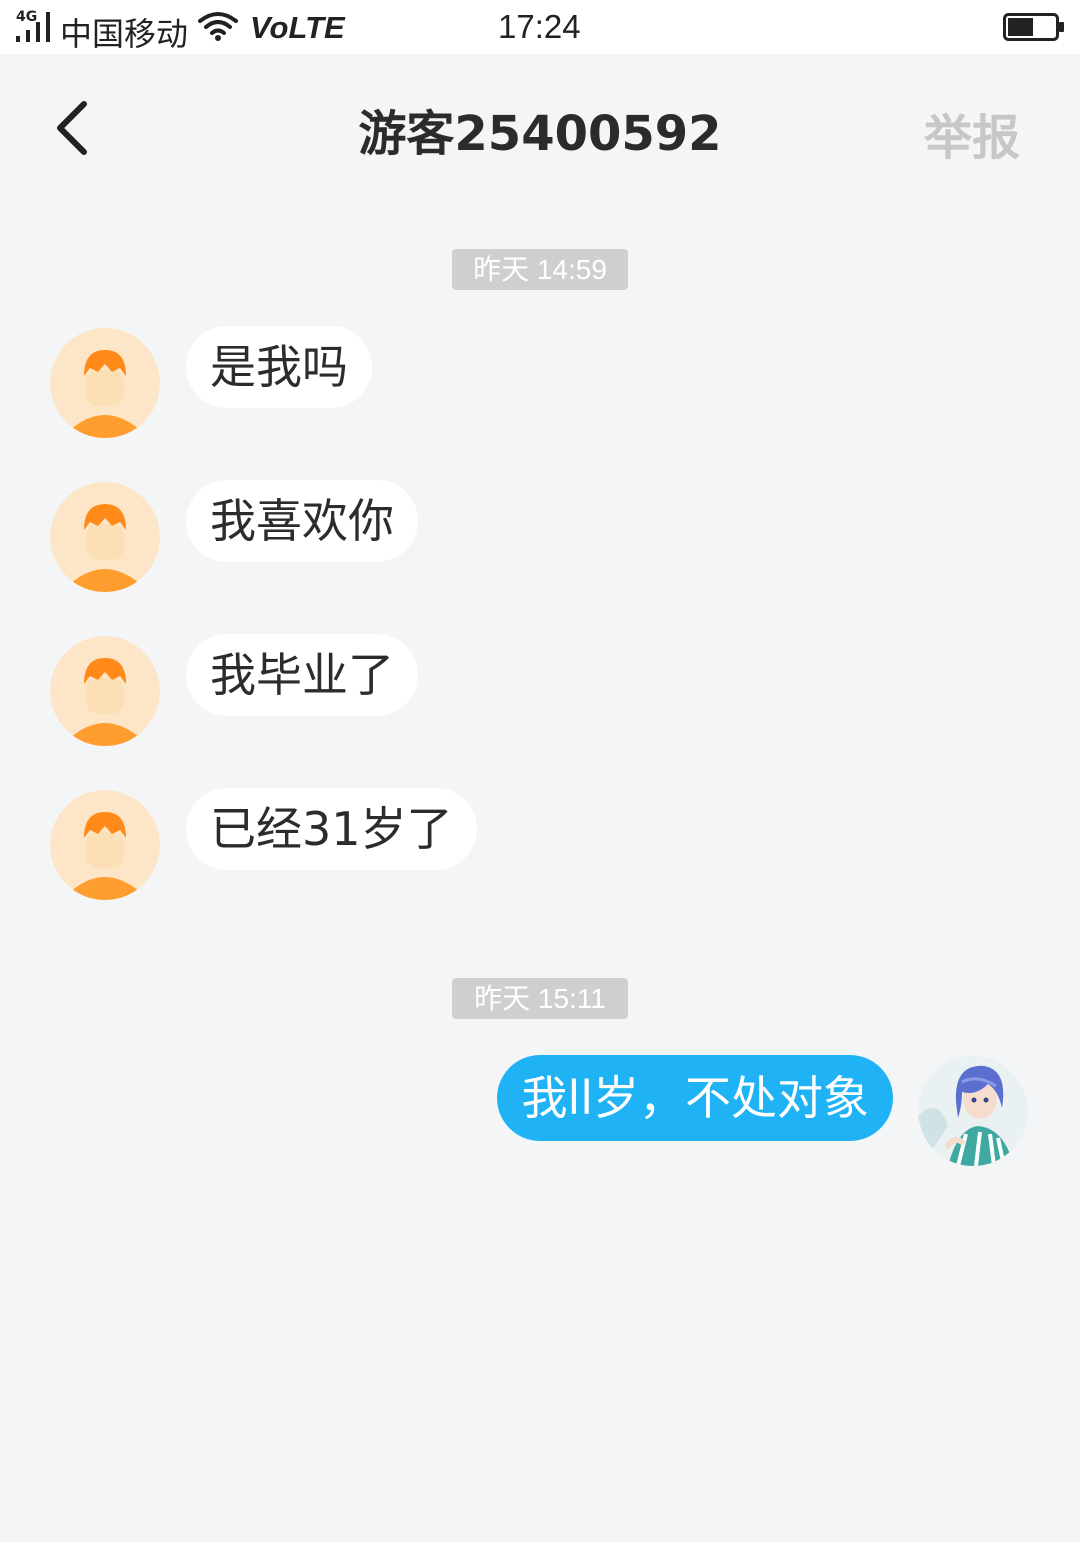  I want to click on status-bar: 4G 中国移动 VoLTE 17:24, so click(540, 27).